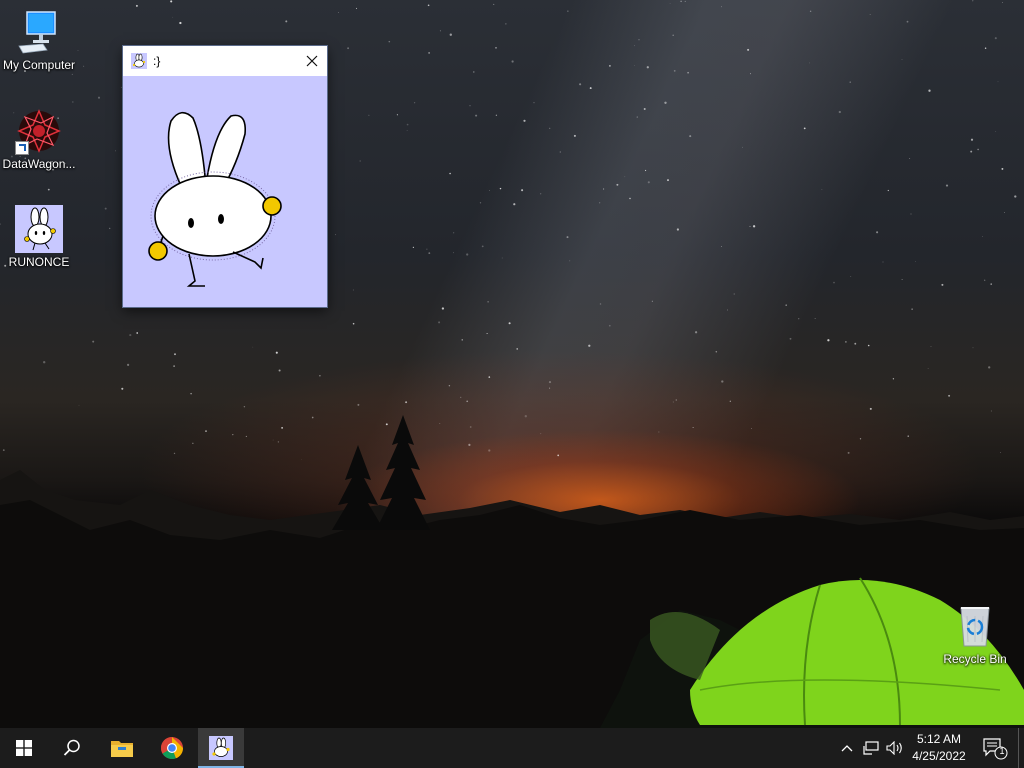  I want to click on taskbar-bunny-app, so click(221, 748).